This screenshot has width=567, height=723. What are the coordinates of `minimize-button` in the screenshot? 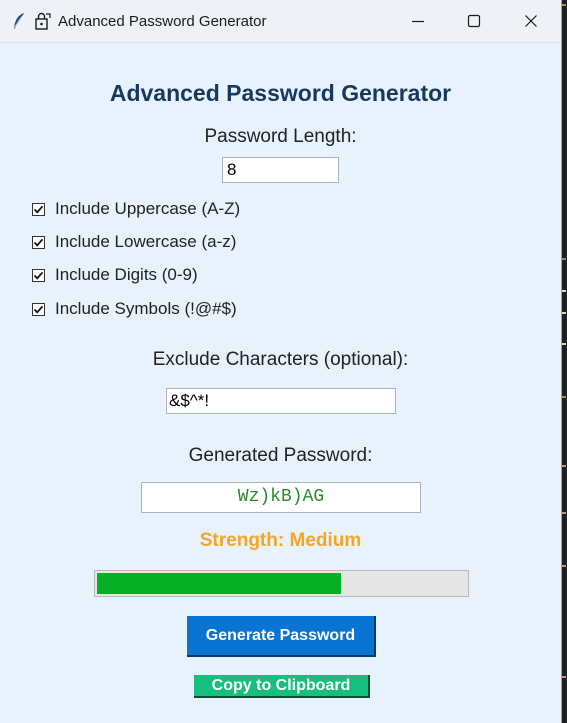 It's located at (418, 21).